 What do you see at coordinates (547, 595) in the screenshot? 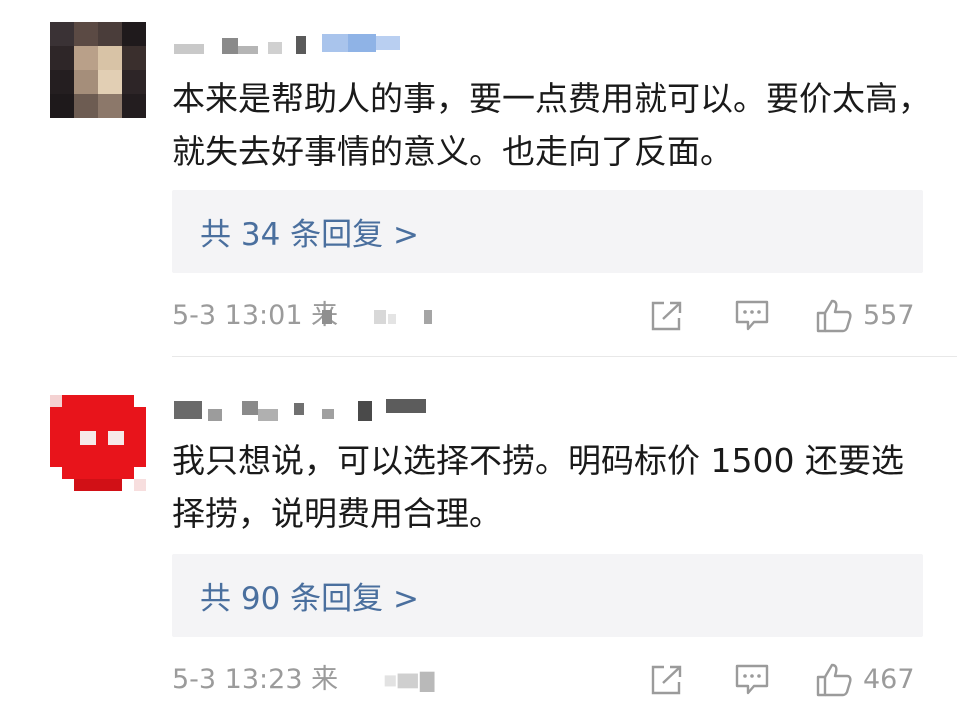
I see `view-replies-button: 共 90 条回复 >` at bounding box center [547, 595].